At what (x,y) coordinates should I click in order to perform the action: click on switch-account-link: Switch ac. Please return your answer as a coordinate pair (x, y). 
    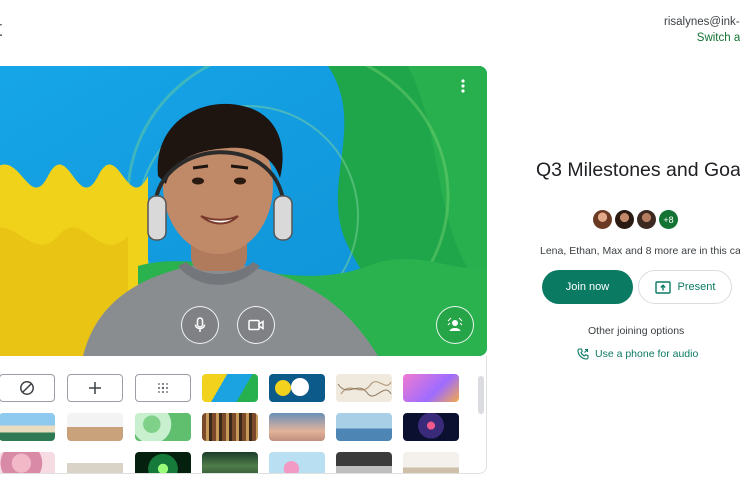
    Looking at the image, I should click on (702, 38).